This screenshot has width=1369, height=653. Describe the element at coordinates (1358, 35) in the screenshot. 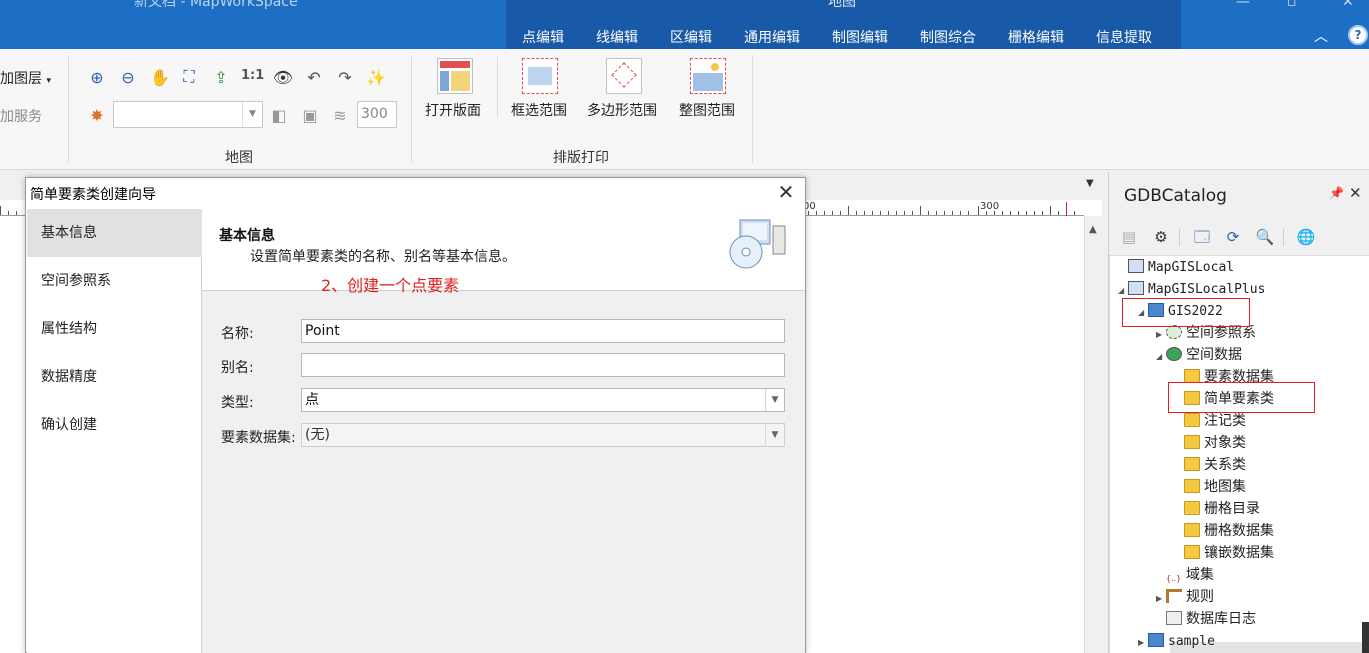

I see `help-icon: ?` at that location.